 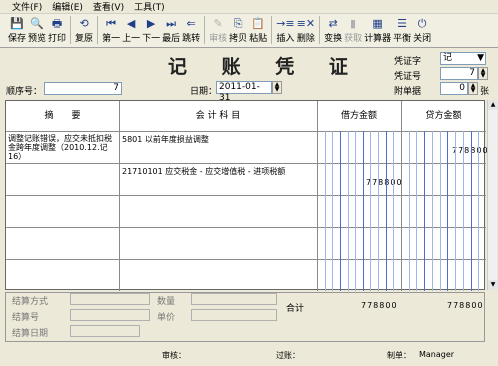 I want to click on scroll-up-icon: ▲, so click(x=493, y=105).